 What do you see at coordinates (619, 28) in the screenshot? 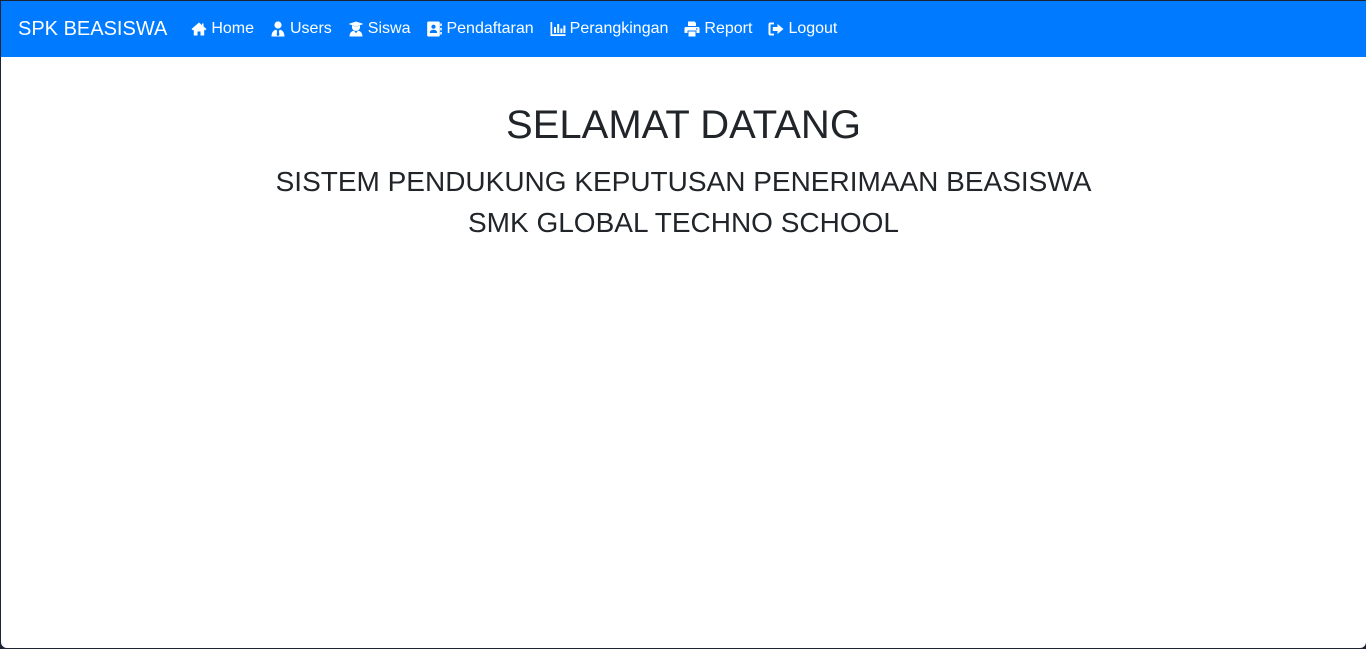
I see `nav-item-label: Perangkingan` at bounding box center [619, 28].